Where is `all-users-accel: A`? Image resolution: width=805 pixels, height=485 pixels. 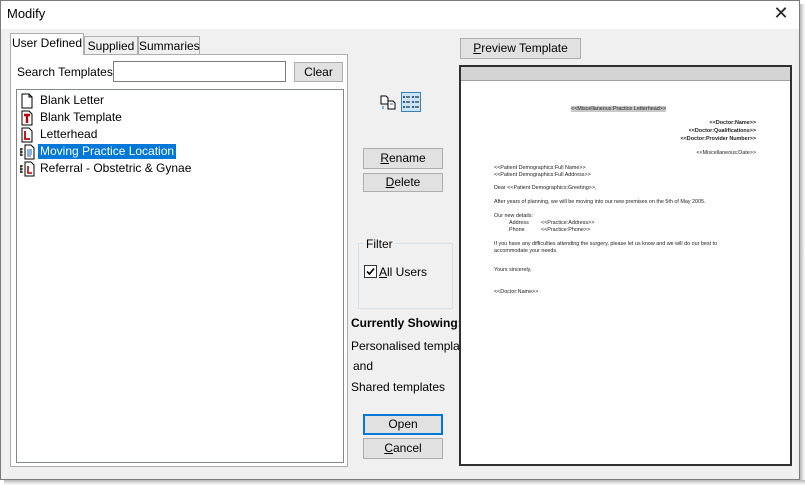 all-users-accel: A is located at coordinates (383, 272).